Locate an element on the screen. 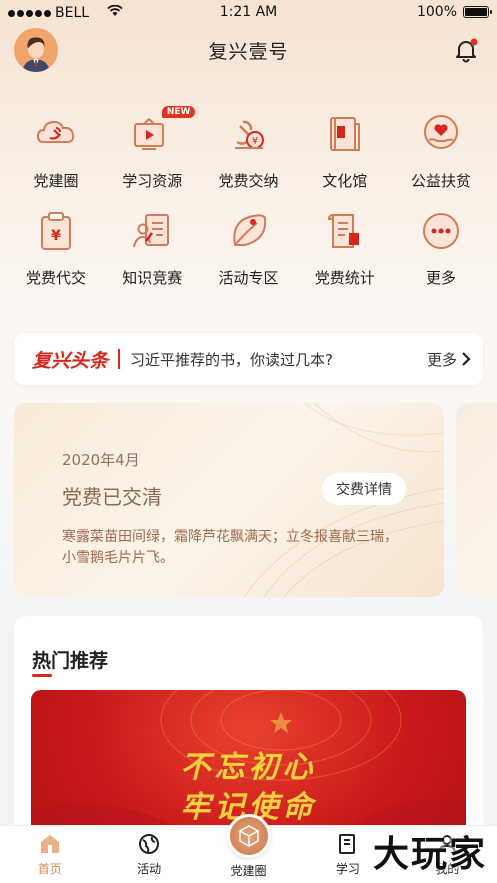 The image size is (497, 883). home-icon is located at coordinates (49, 844).